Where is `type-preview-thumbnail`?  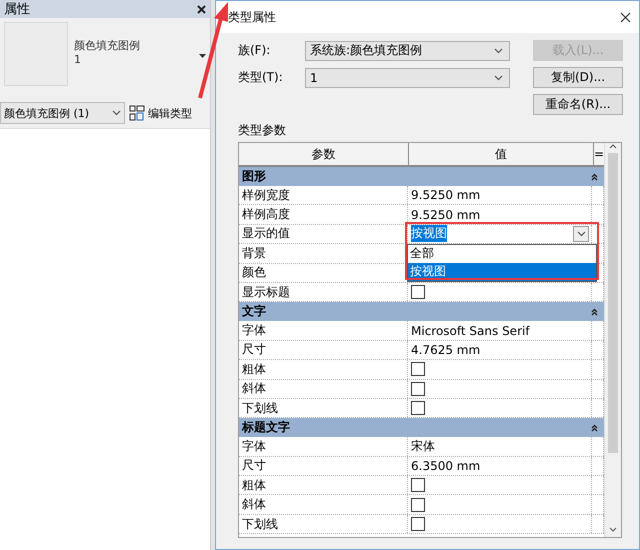 type-preview-thumbnail is located at coordinates (36, 54).